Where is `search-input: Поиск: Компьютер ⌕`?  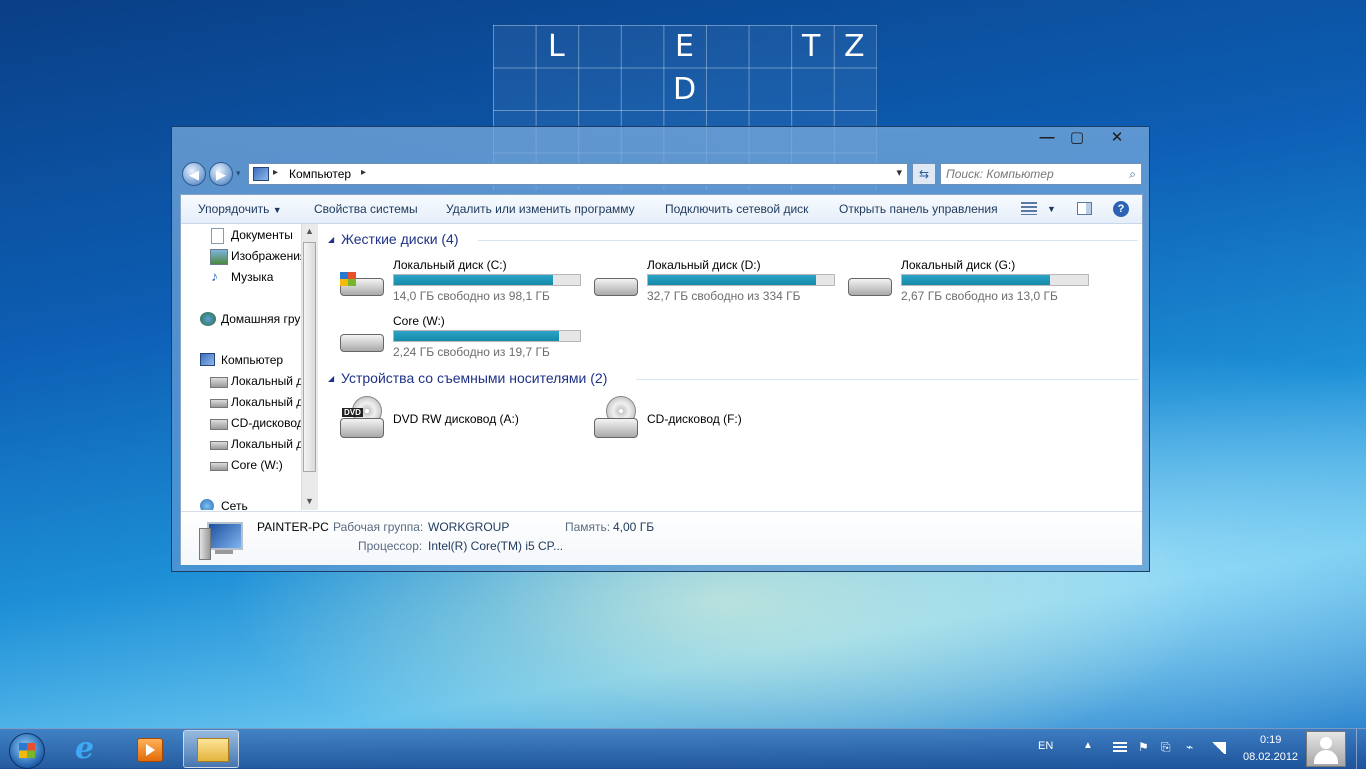 search-input: Поиск: Компьютер ⌕ is located at coordinates (1041, 174).